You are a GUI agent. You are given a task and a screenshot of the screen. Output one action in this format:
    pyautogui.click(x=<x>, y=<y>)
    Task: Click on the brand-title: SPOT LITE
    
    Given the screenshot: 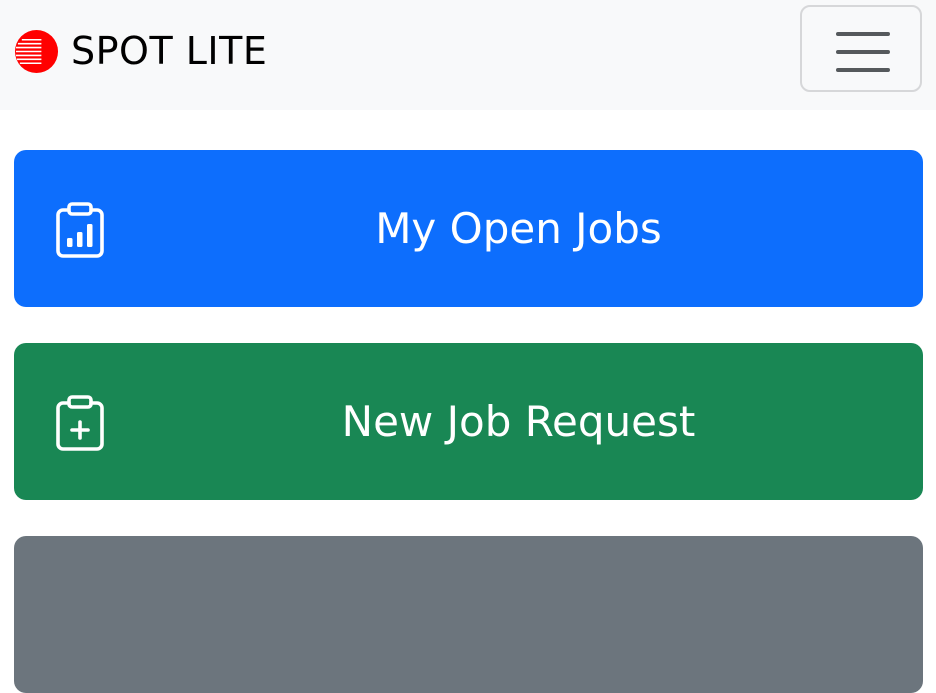 What is the action you would take?
    pyautogui.click(x=169, y=51)
    